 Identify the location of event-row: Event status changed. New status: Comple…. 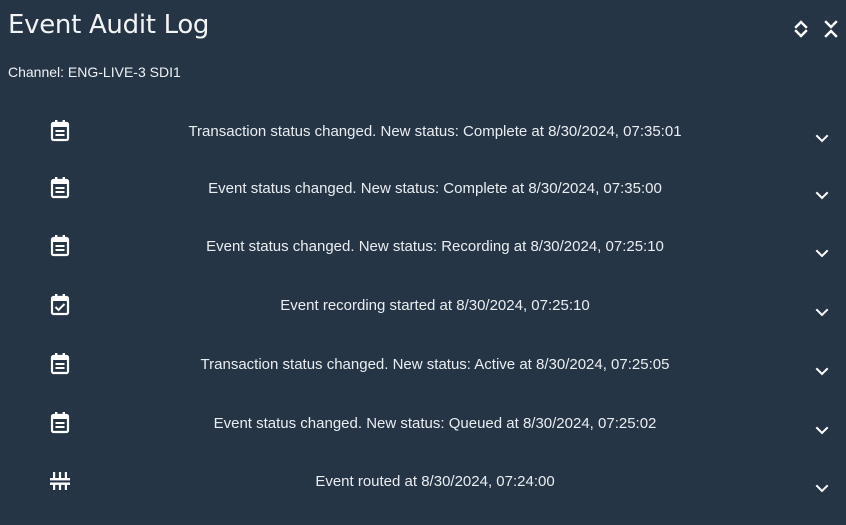
(423, 188).